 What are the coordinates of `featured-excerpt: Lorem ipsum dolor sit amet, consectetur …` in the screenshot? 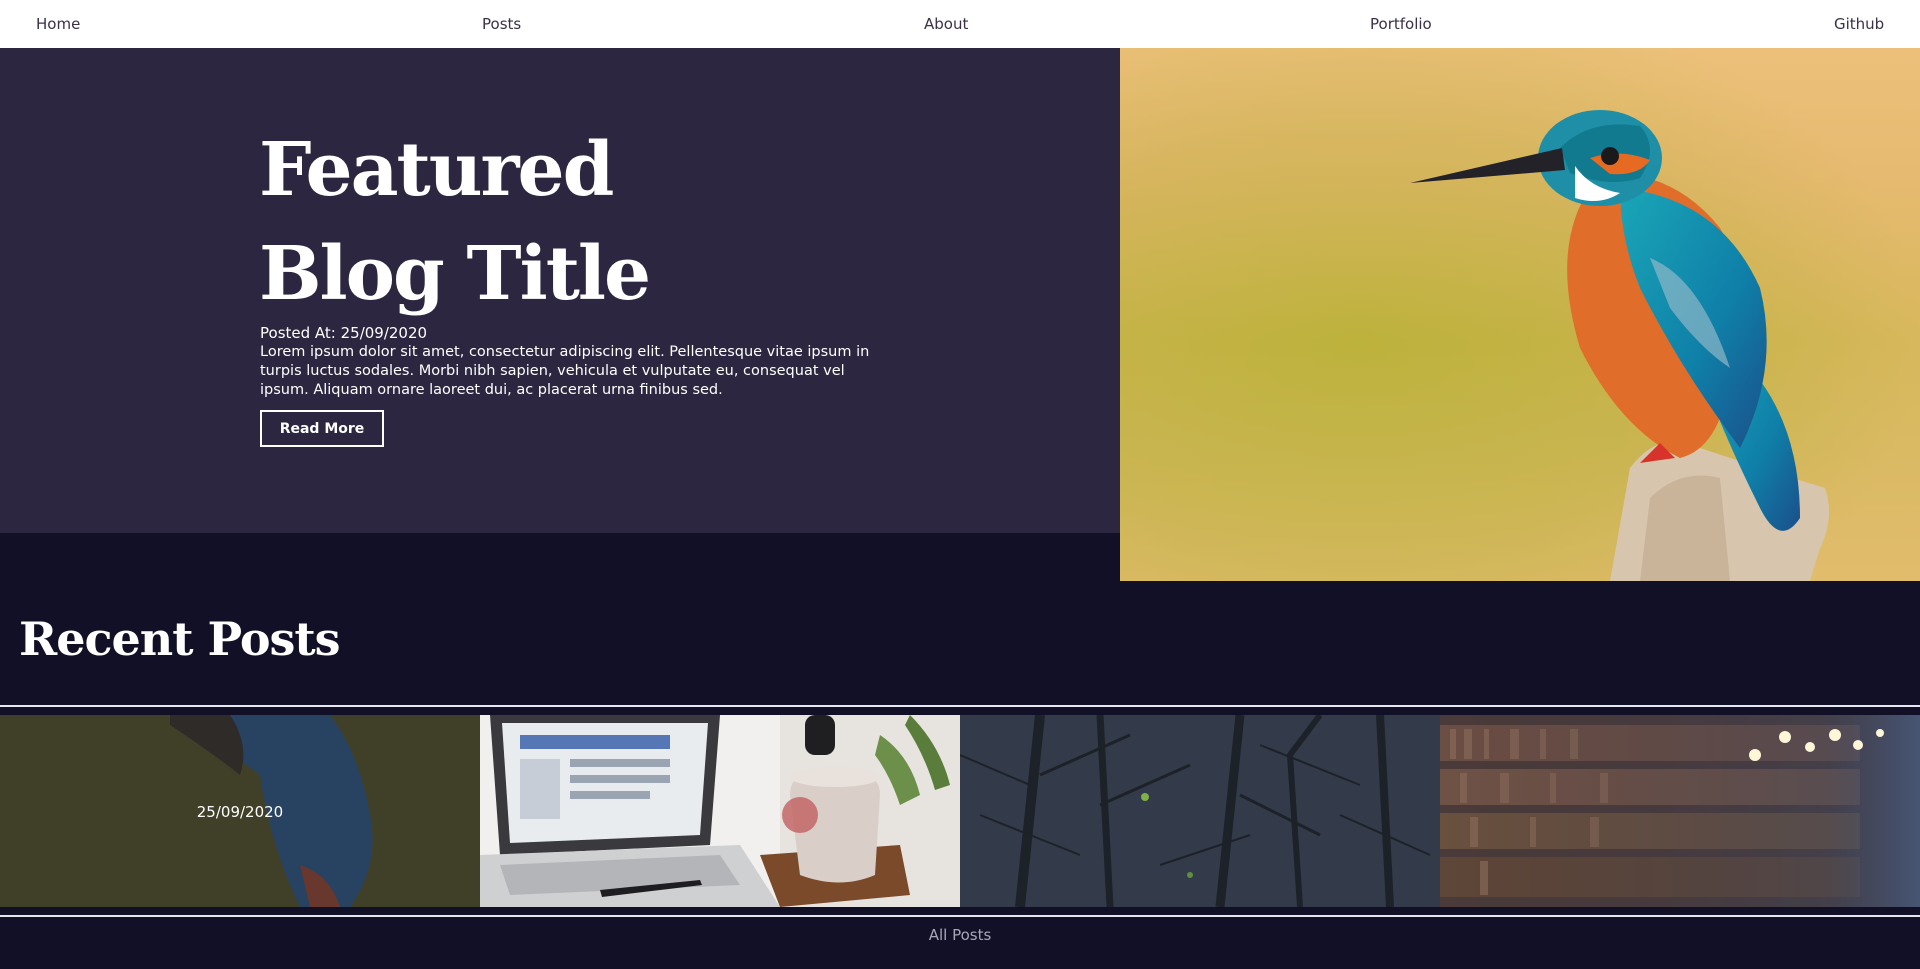 It's located at (565, 371).